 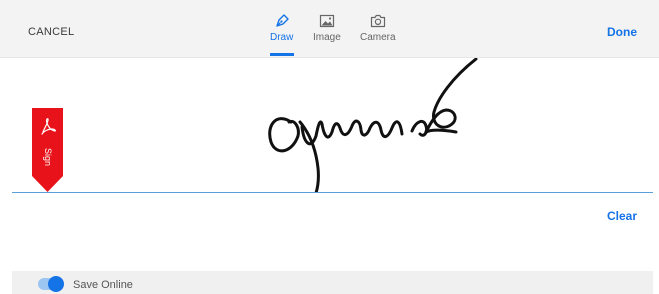 What do you see at coordinates (378, 37) in the screenshot?
I see `tab-camera-label: Camera` at bounding box center [378, 37].